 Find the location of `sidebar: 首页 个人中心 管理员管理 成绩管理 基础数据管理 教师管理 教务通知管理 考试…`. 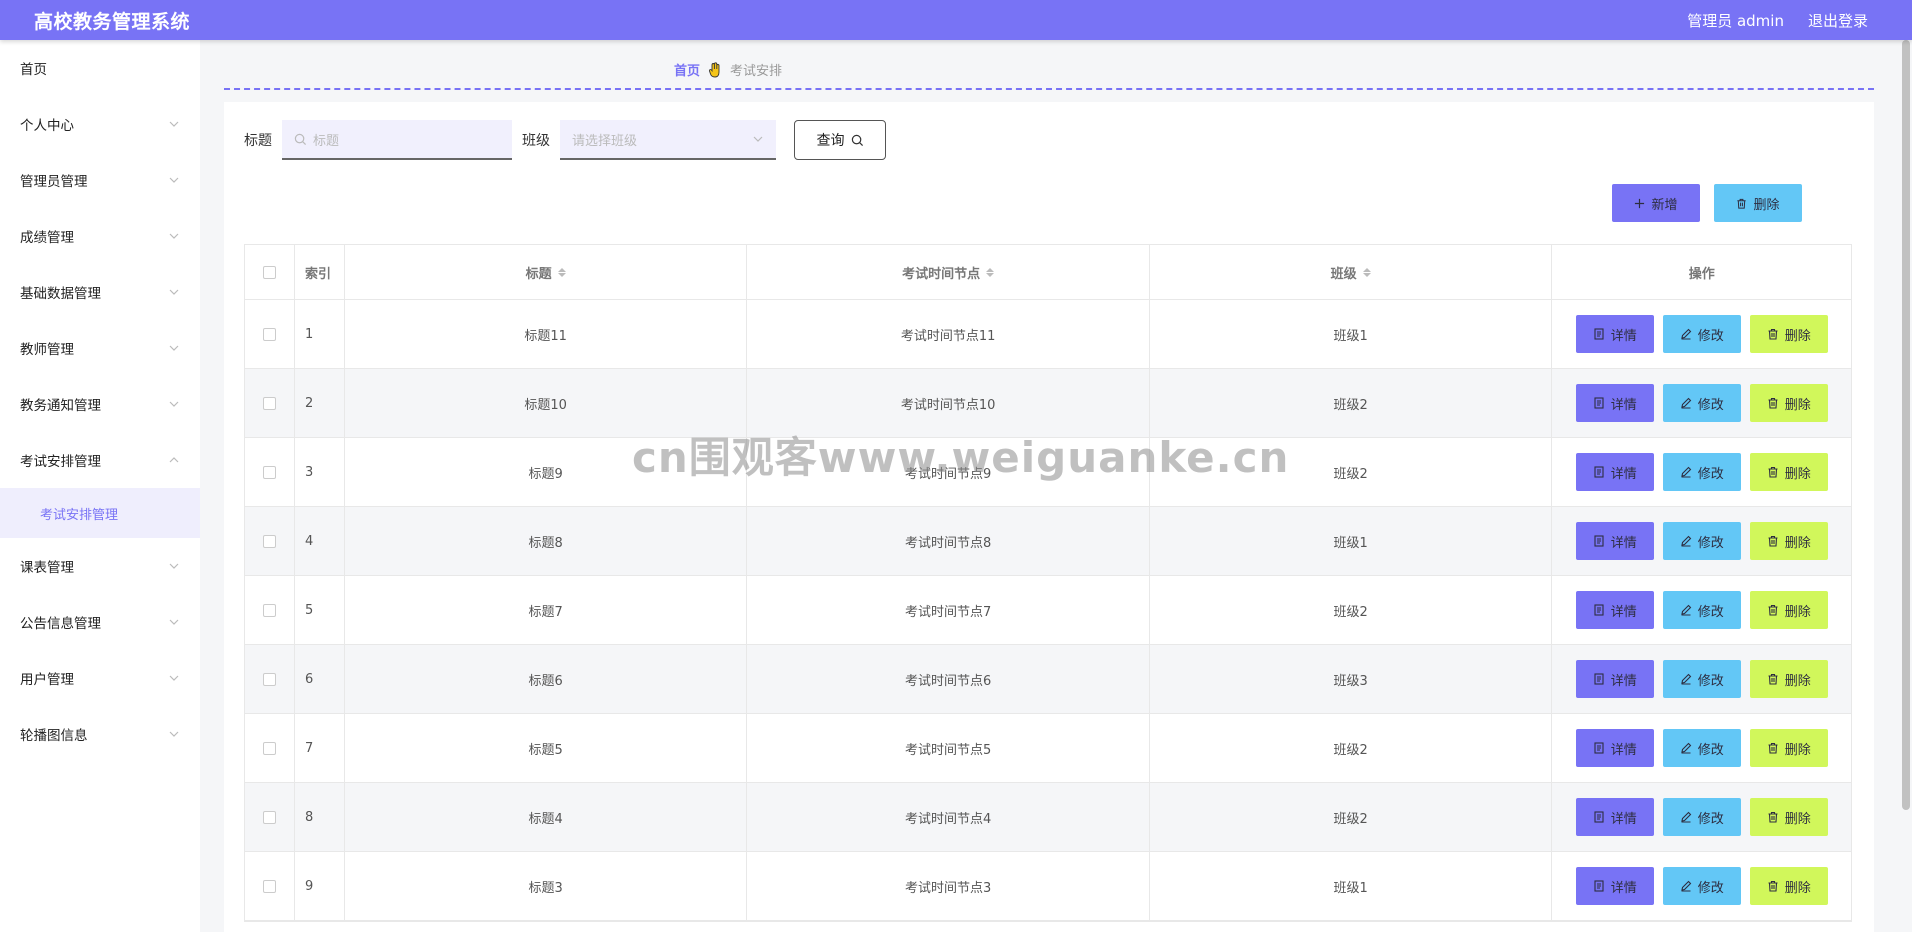

sidebar: 首页 个人中心 管理员管理 成绩管理 基础数据管理 教师管理 教务通知管理 考试… is located at coordinates (100, 486).